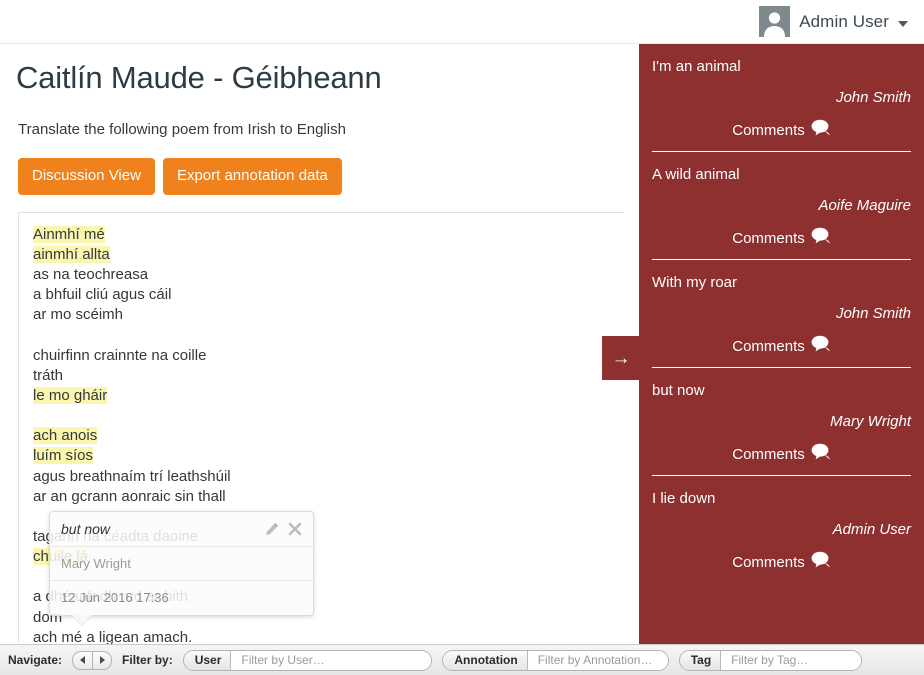 Image resolution: width=924 pixels, height=675 pixels. I want to click on poem-line: ar an gcrann aonraic sin thall, so click(321, 497).